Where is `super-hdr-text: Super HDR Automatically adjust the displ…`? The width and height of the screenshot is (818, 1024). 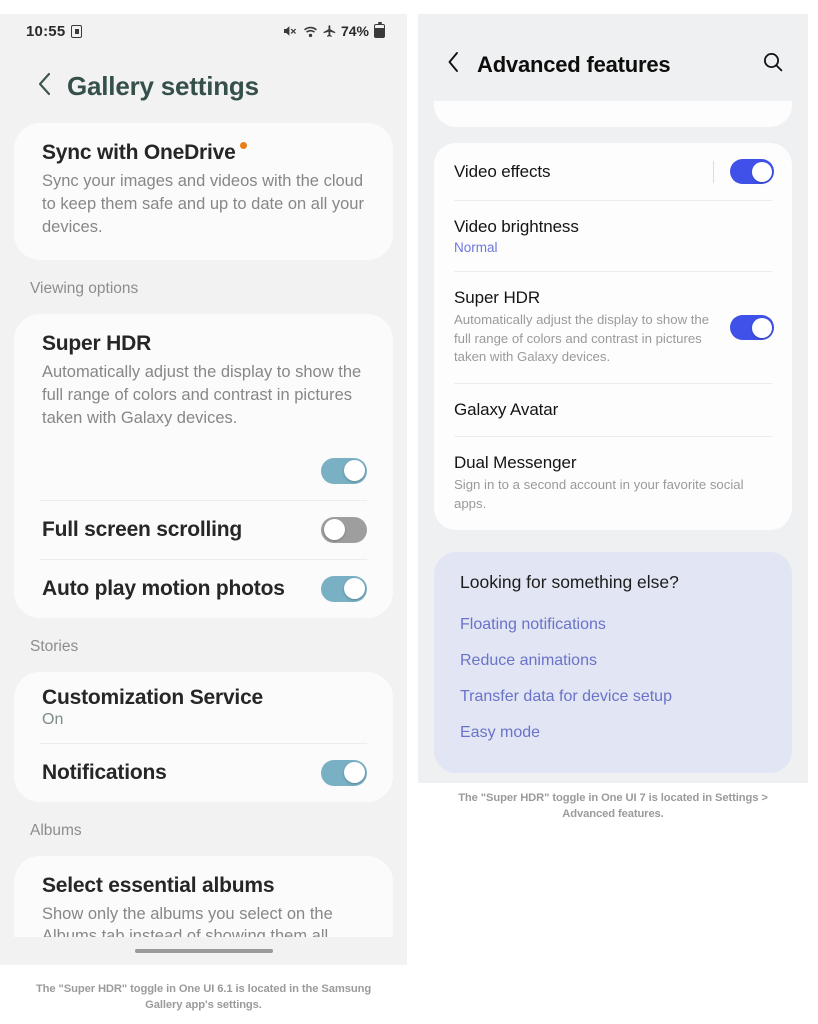
super-hdr-text: Super HDR Automatically adjust the displ… is located at coordinates (592, 327).